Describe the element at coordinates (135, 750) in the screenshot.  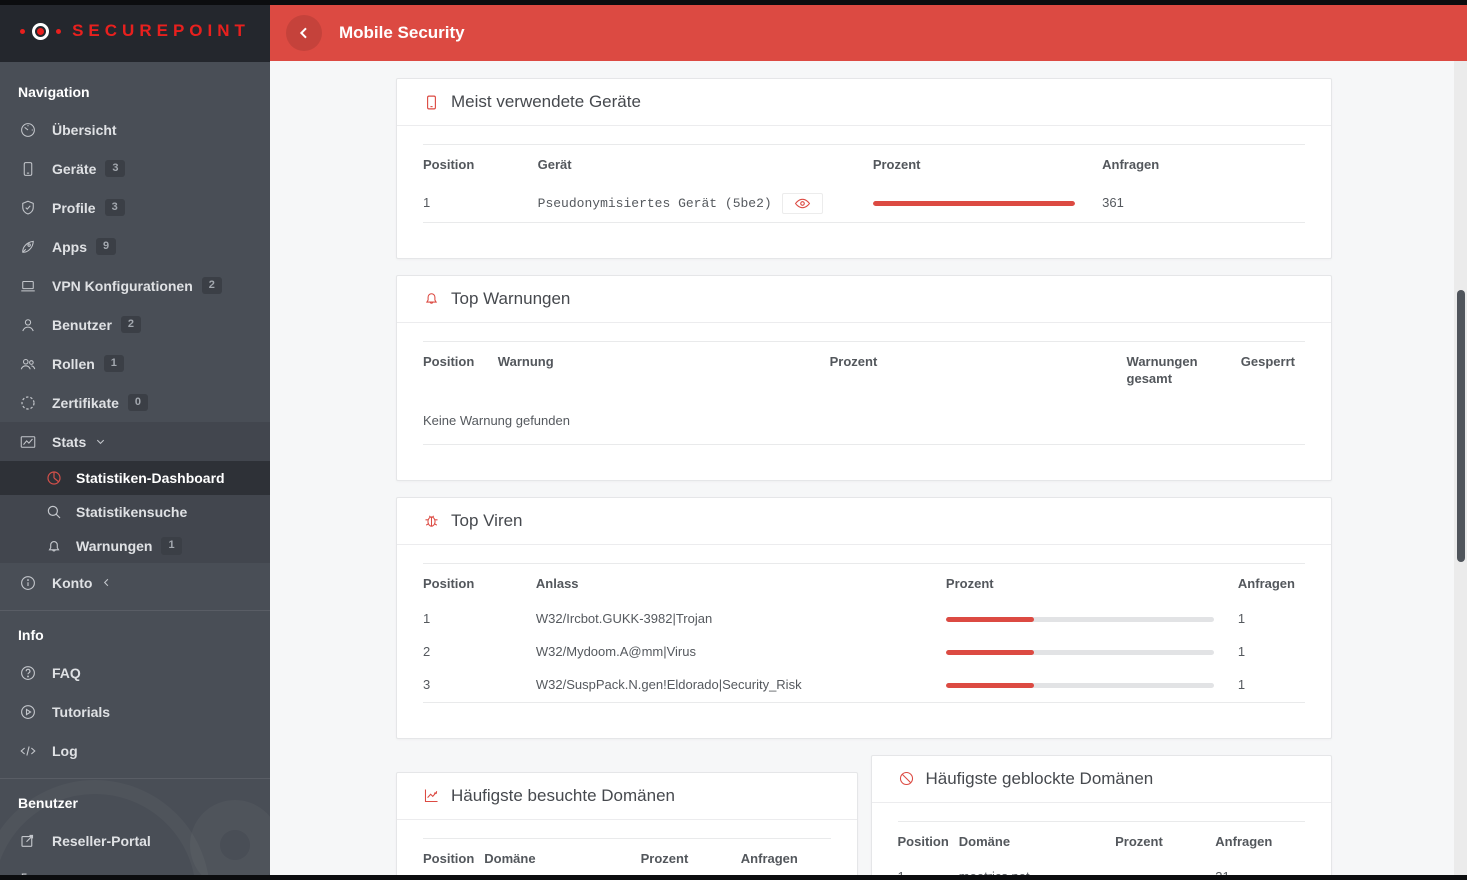
I see `sidebar-item-log: Log` at that location.